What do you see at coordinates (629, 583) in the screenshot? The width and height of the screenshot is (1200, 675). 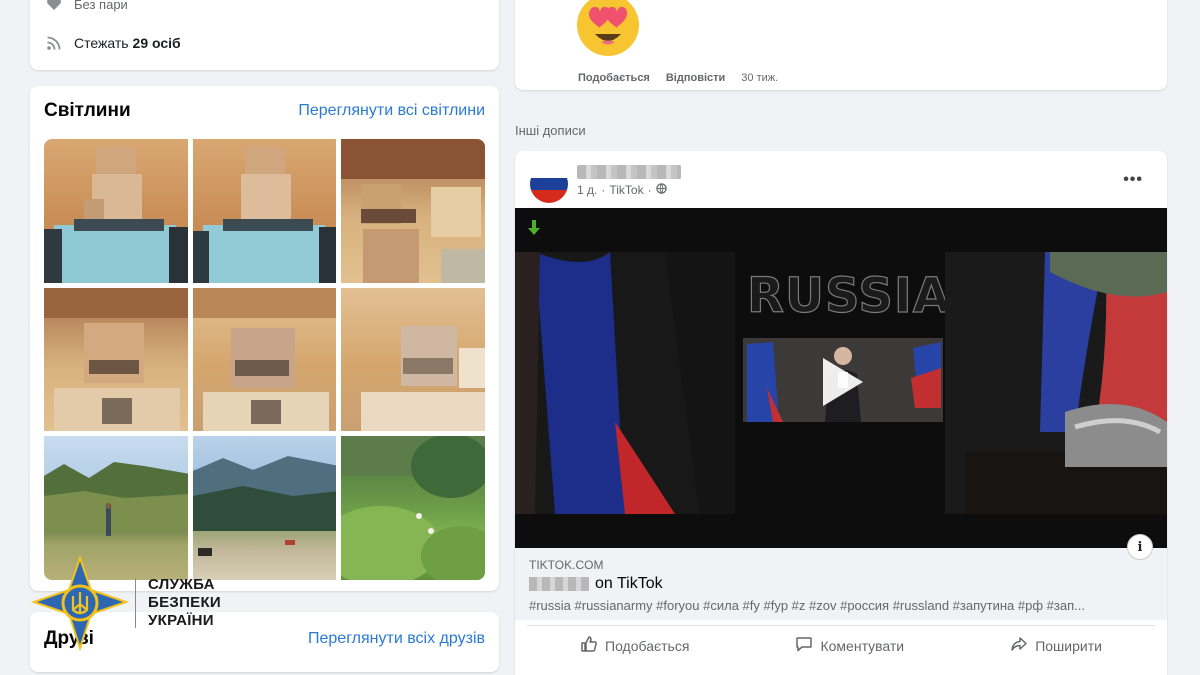 I see `link-title-text: on TikTok` at bounding box center [629, 583].